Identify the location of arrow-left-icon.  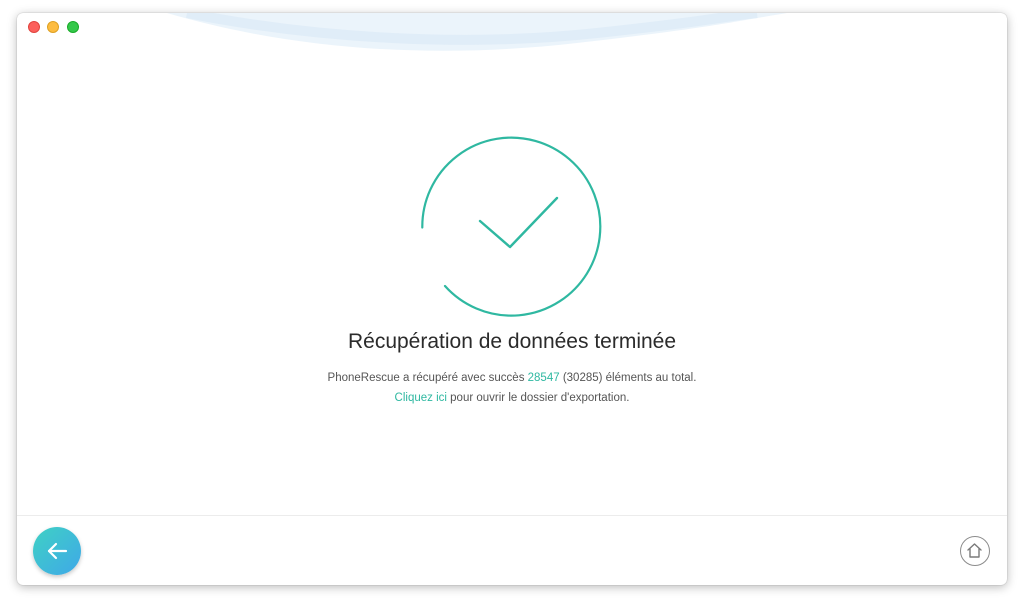
(57, 551).